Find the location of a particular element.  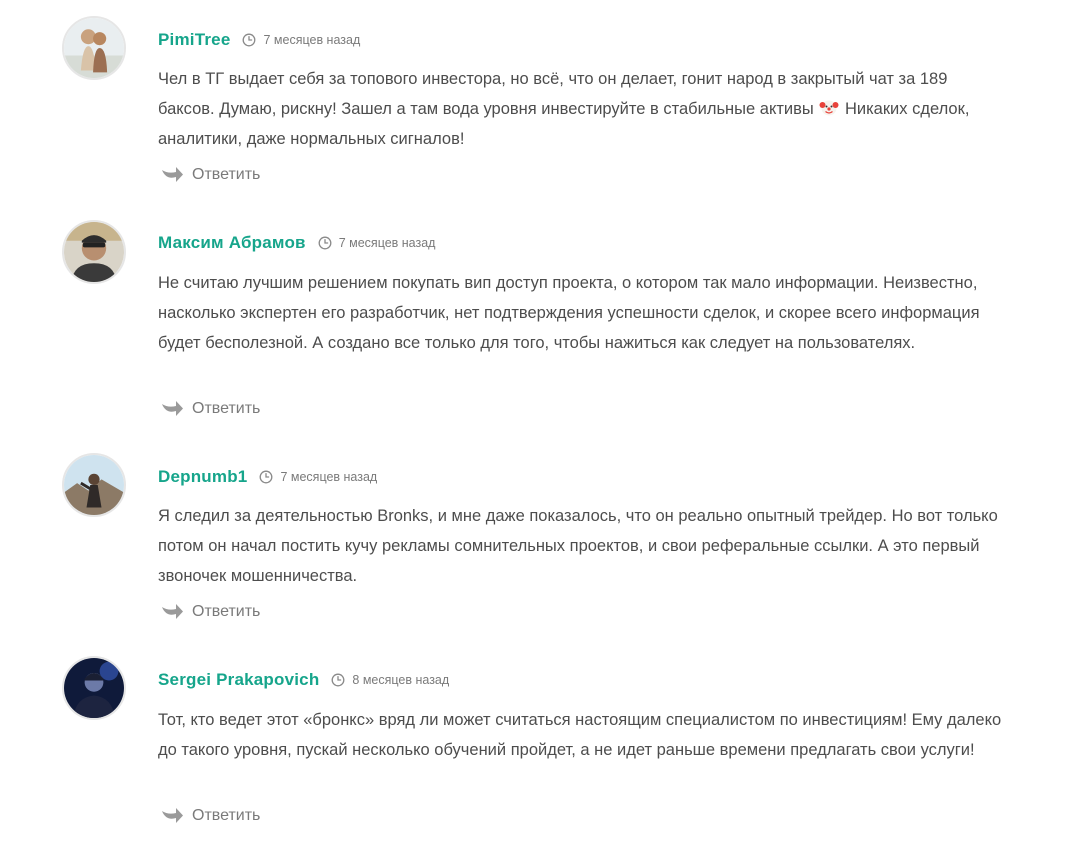

comment-meta: Sergei Prakapovich 8 месяцев назад is located at coordinates (303, 680).